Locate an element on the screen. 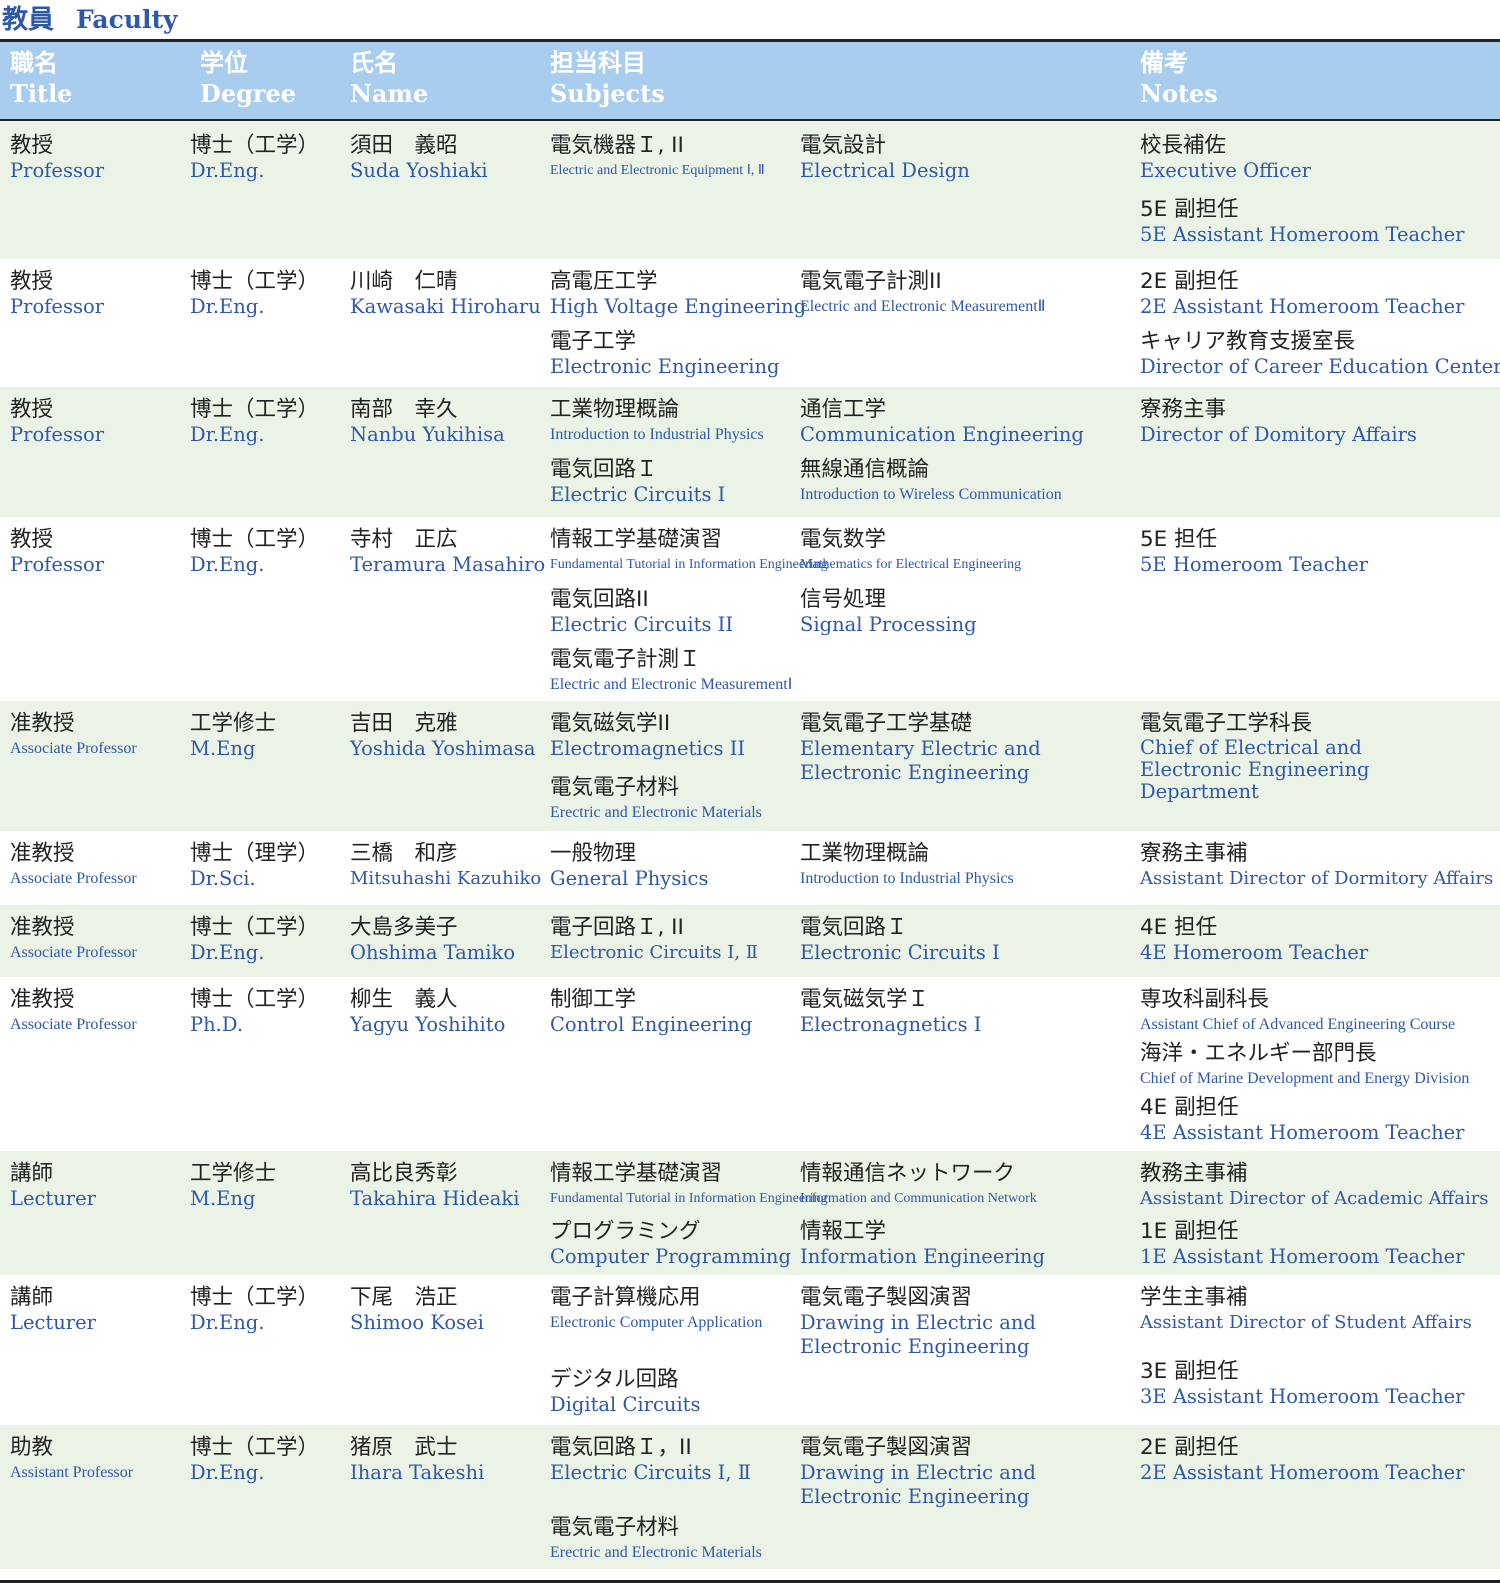  subject-item: 電気回路Ｉ Electric Circuits I is located at coordinates (638, 481).